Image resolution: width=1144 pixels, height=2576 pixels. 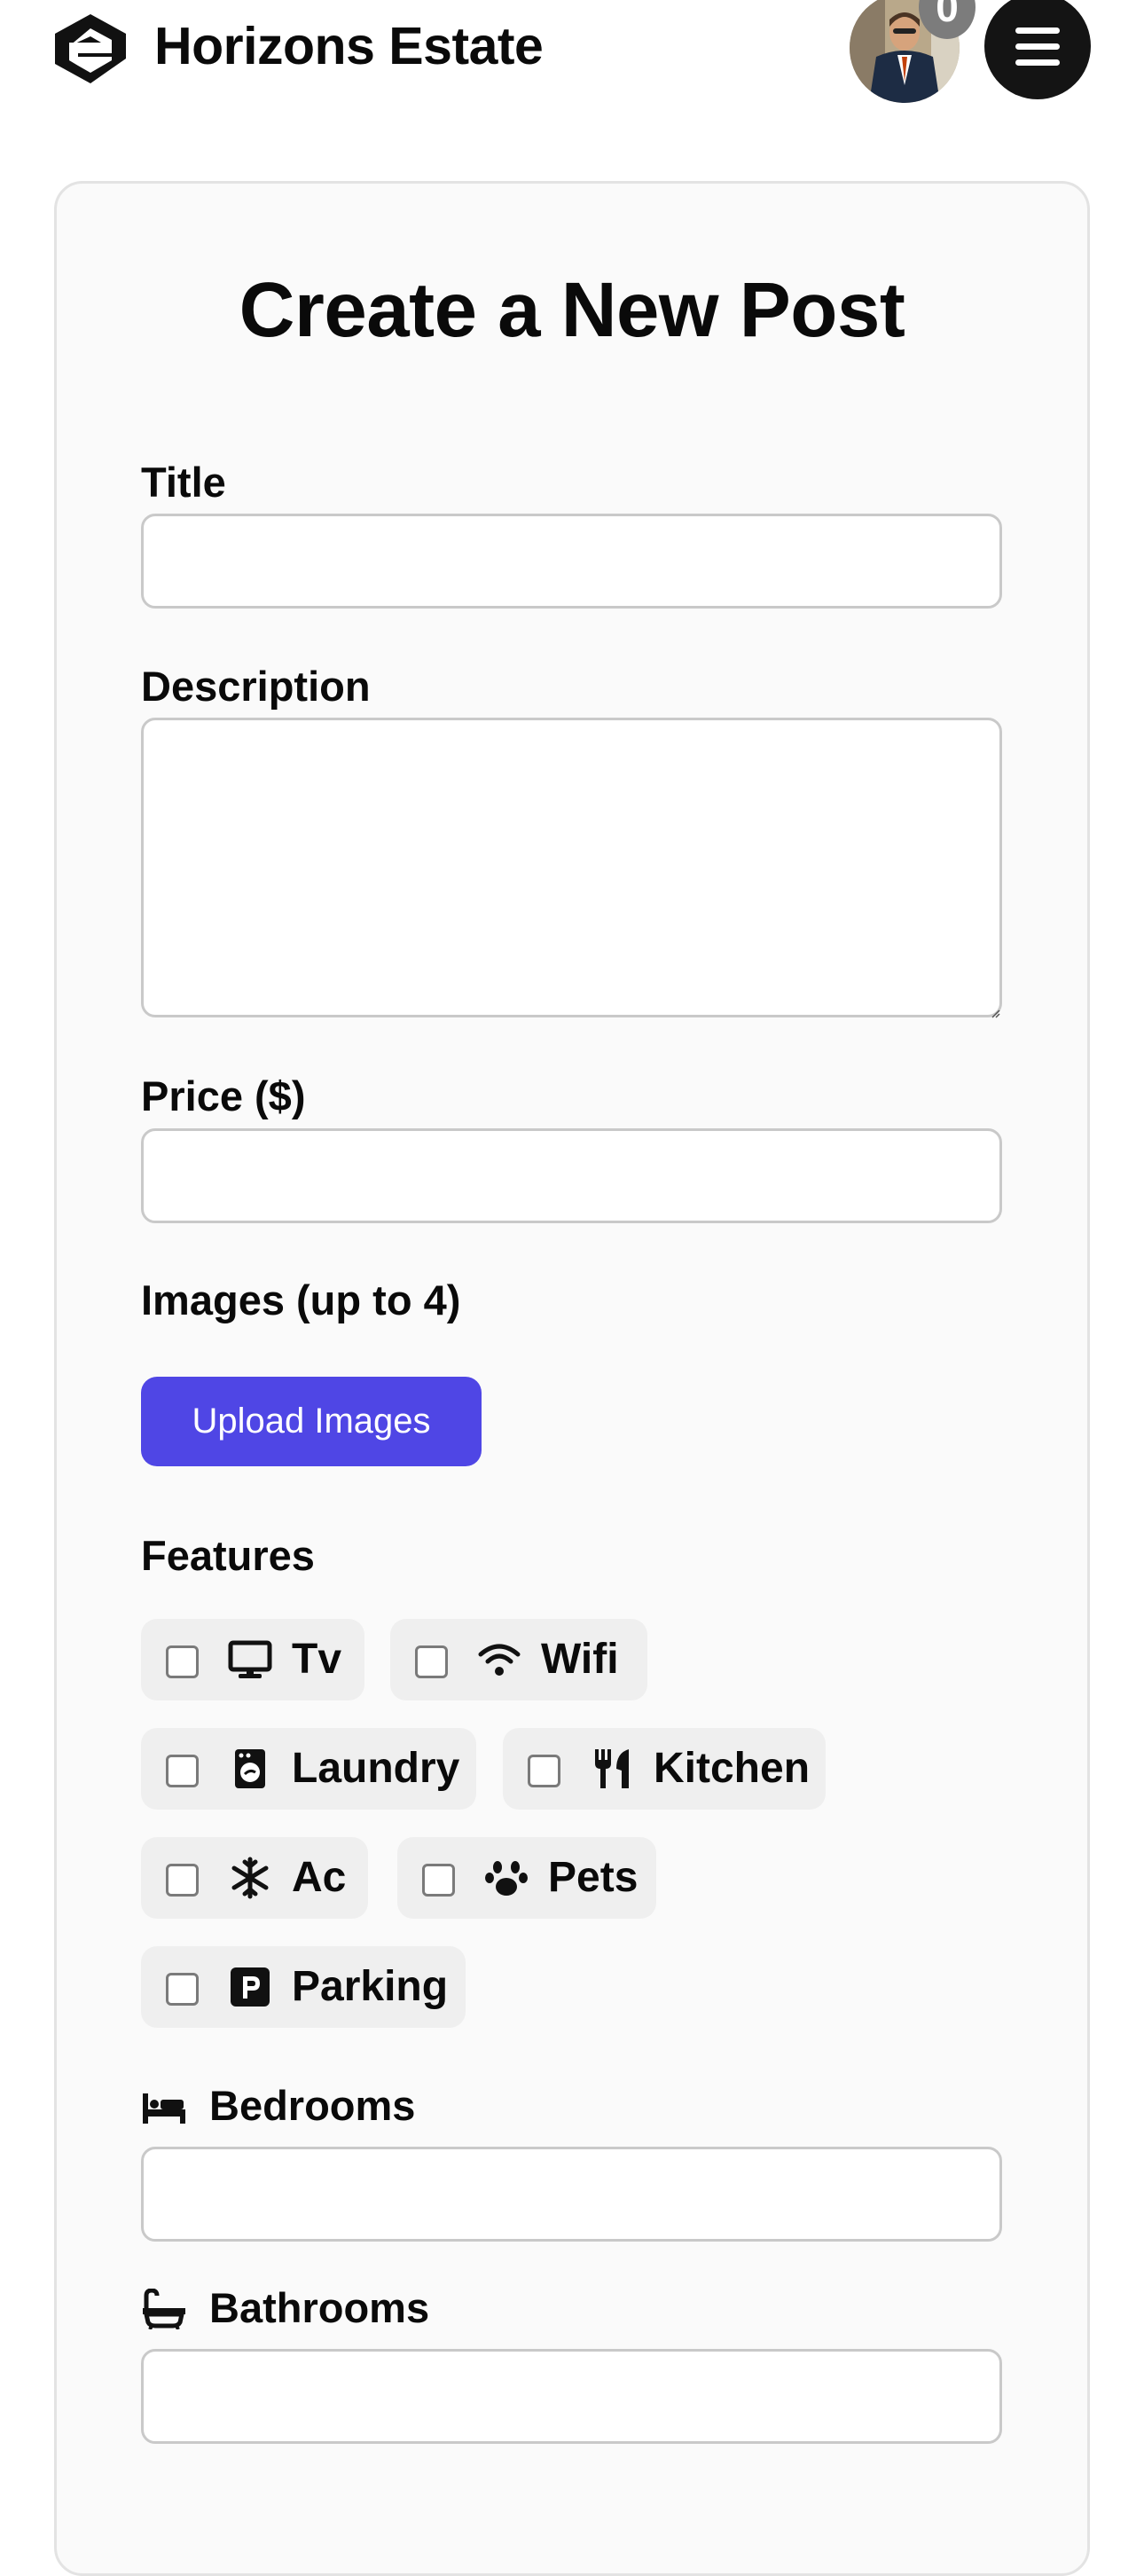 What do you see at coordinates (500, 1660) in the screenshot?
I see `wifi-icon` at bounding box center [500, 1660].